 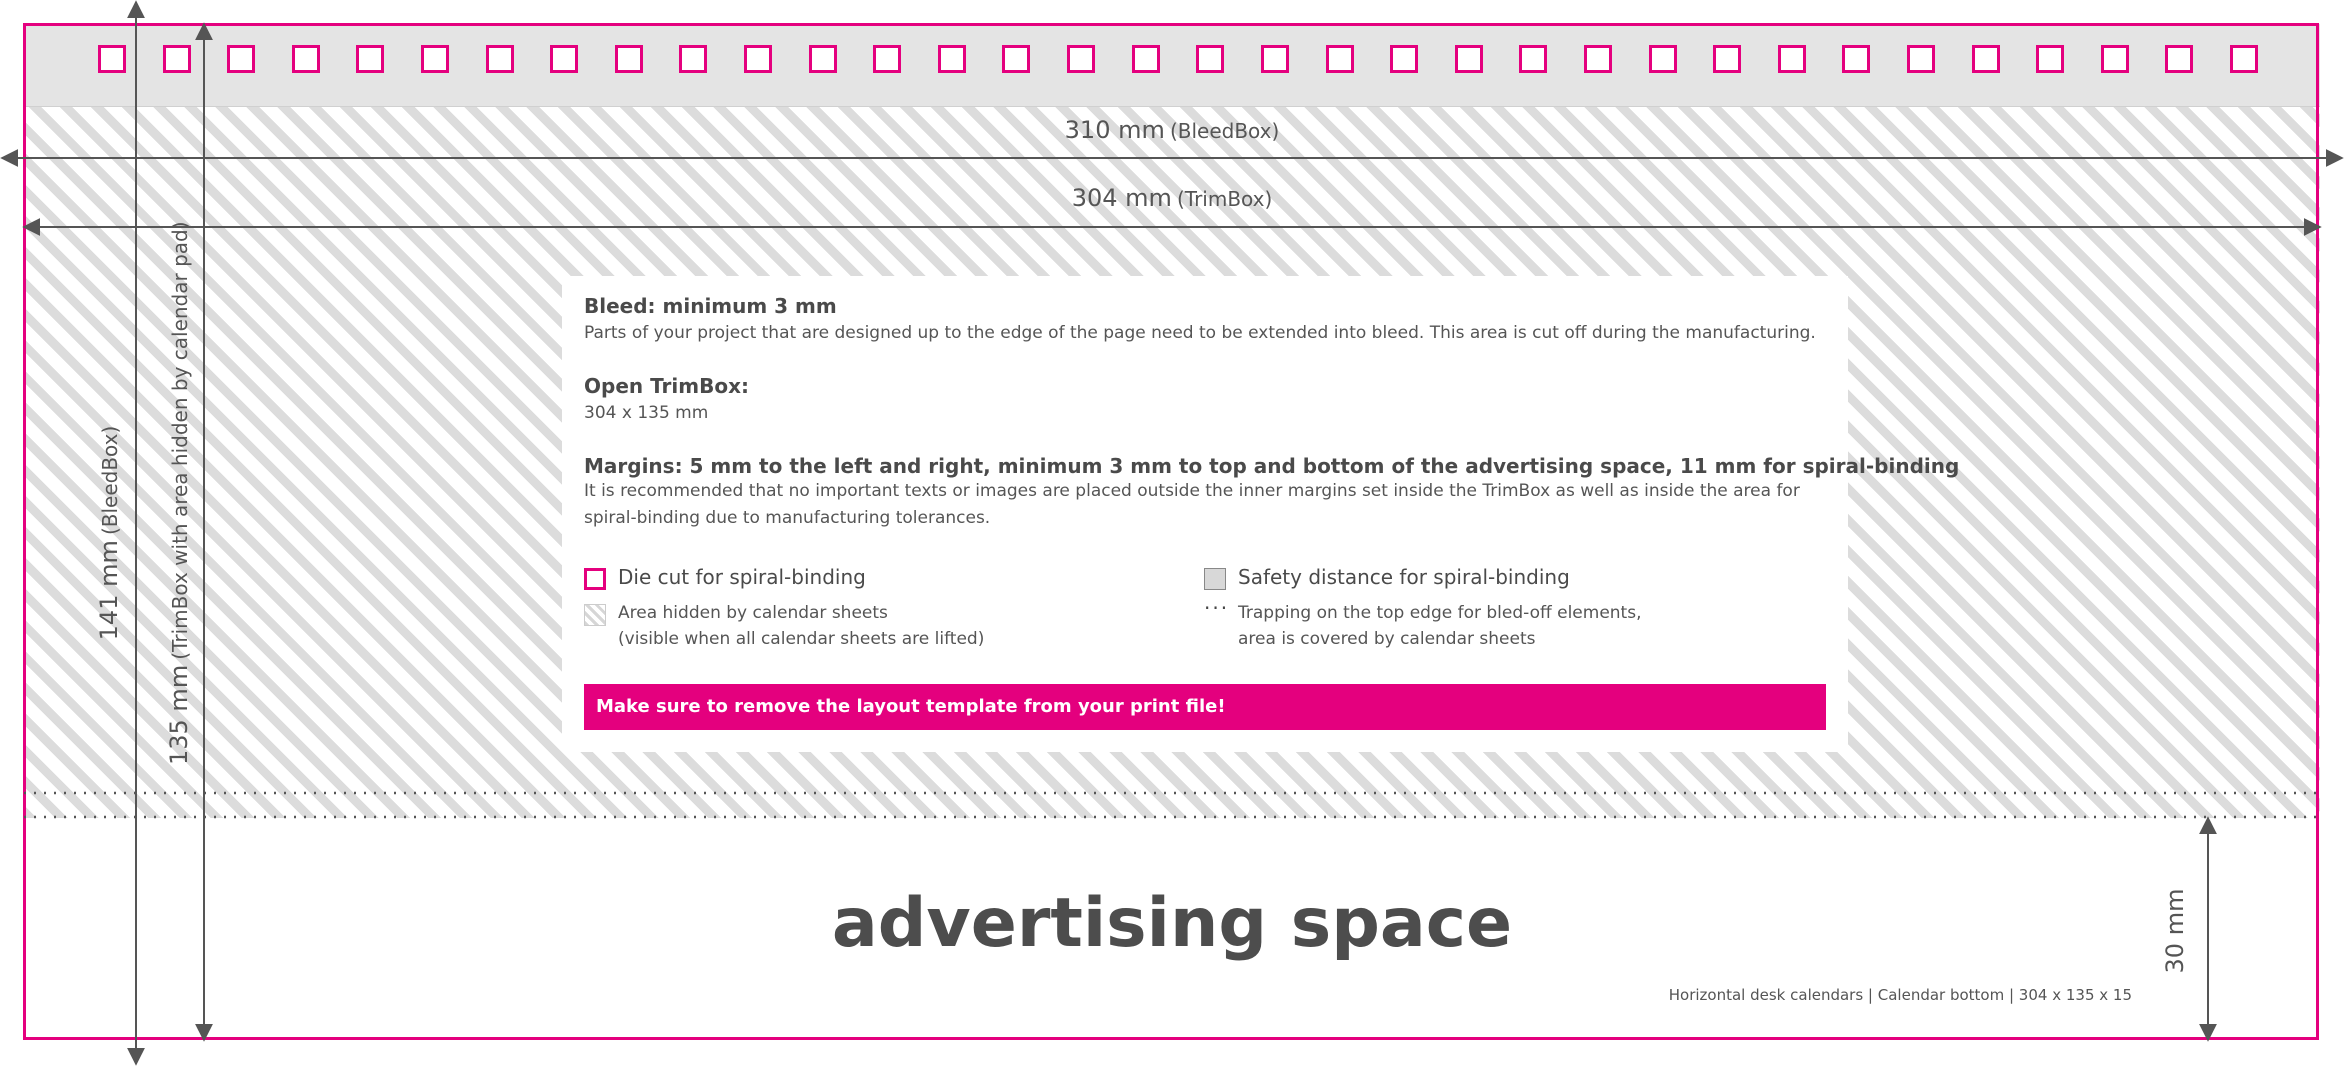 What do you see at coordinates (1387, 639) in the screenshot?
I see `legend-trapping-line2: area is covered by calendar sheets` at bounding box center [1387, 639].